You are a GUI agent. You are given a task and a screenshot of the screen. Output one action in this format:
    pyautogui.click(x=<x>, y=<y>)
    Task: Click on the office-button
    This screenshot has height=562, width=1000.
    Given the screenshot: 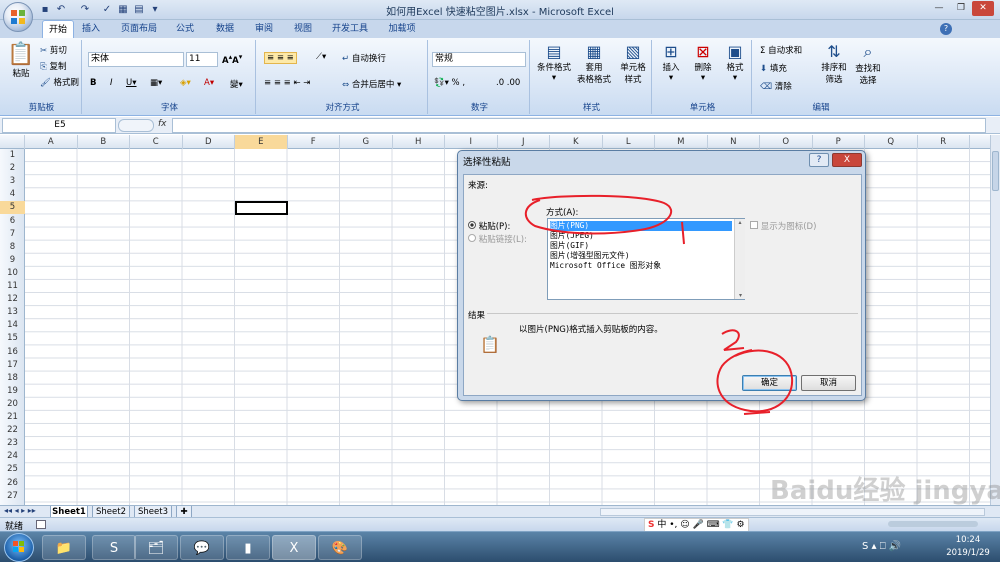 What is the action you would take?
    pyautogui.click(x=18, y=17)
    